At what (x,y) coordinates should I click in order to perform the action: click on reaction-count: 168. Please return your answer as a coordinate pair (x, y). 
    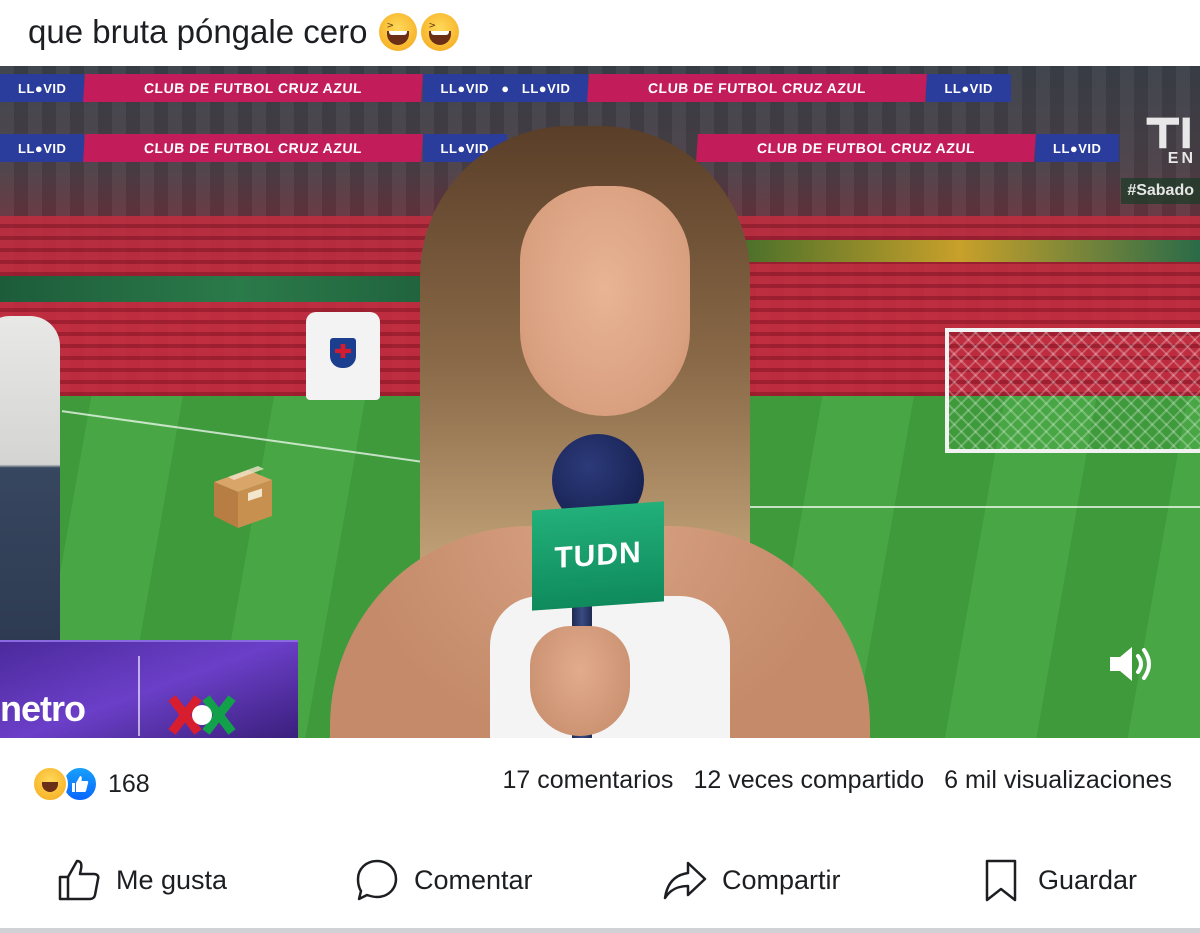
    Looking at the image, I should click on (129, 783).